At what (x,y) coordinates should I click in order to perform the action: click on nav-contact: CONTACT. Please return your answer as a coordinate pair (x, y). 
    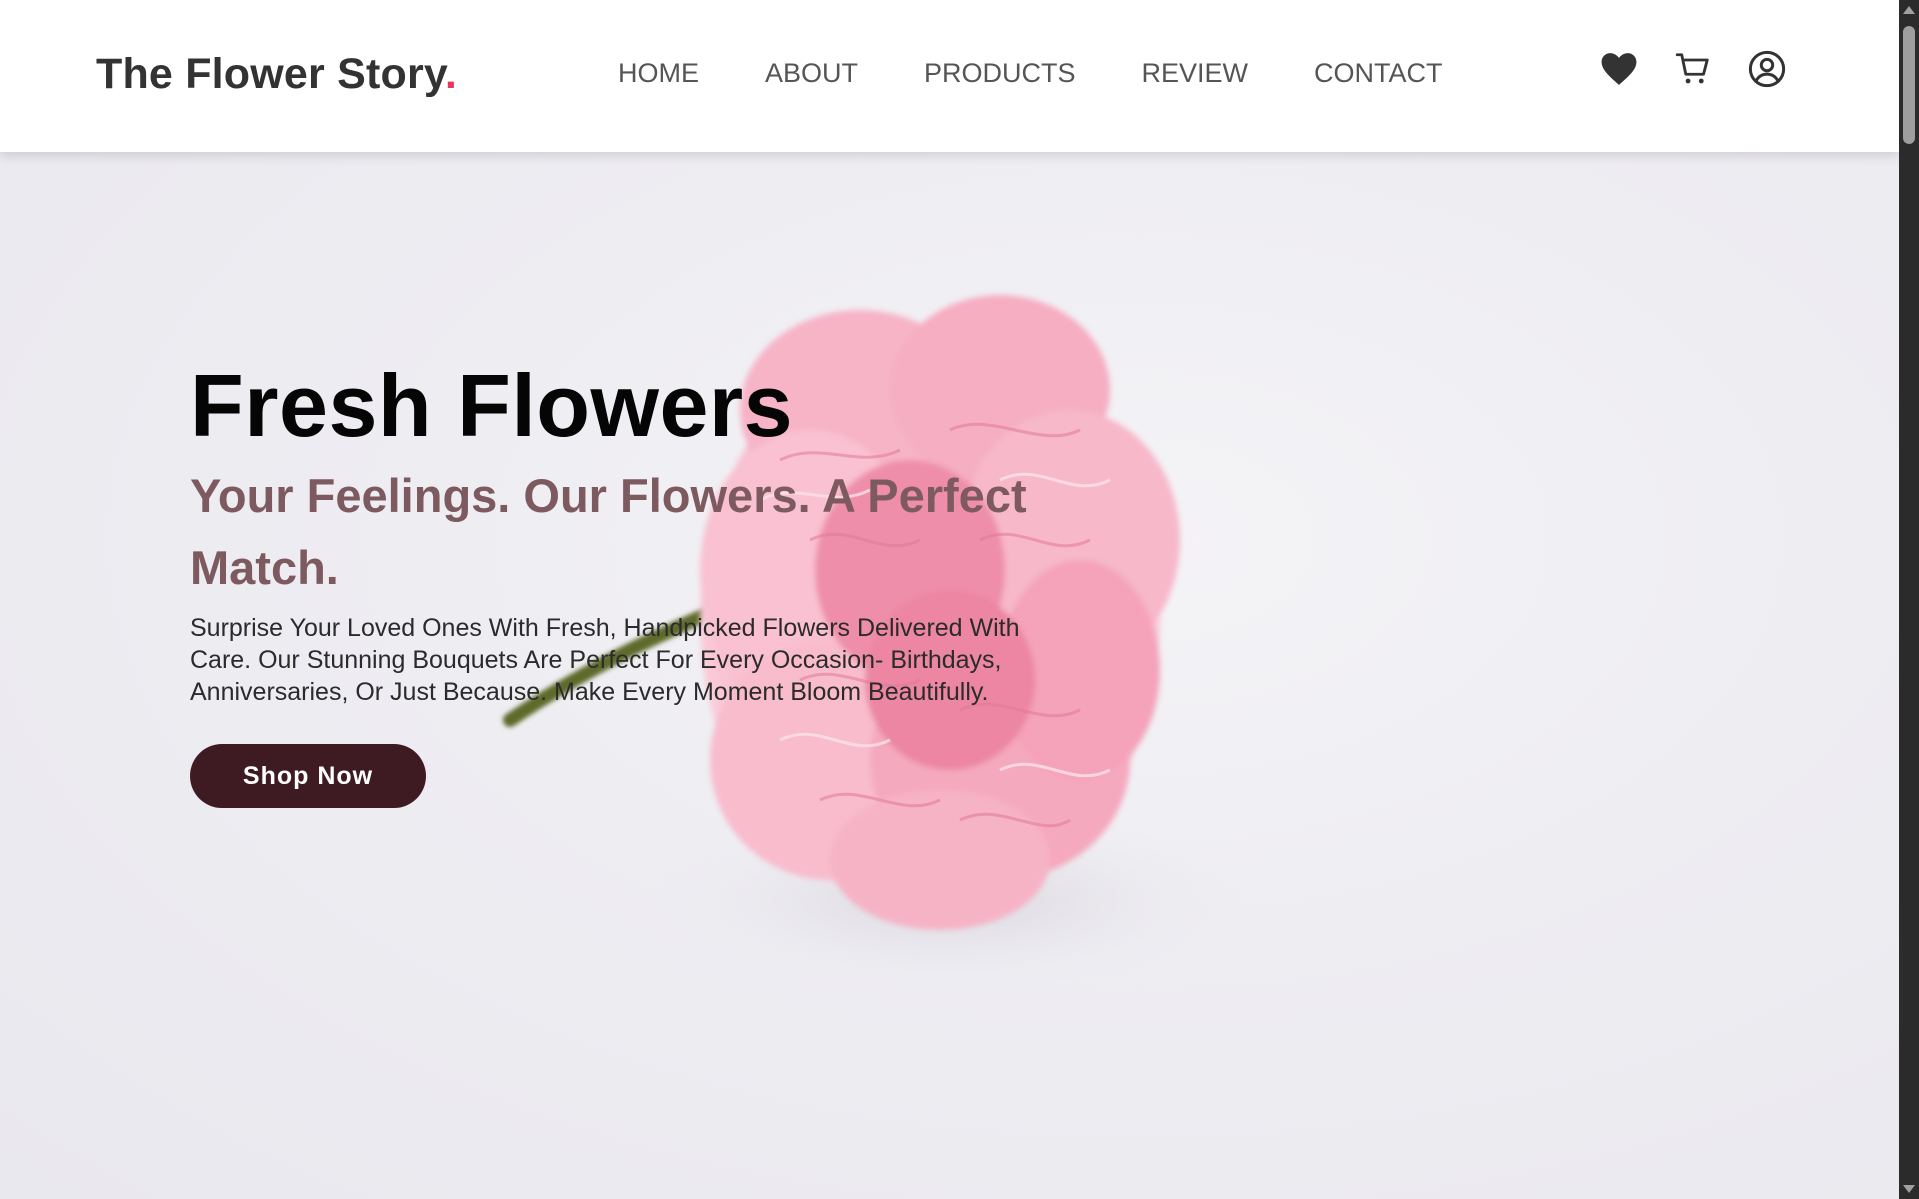
    Looking at the image, I should click on (1378, 73).